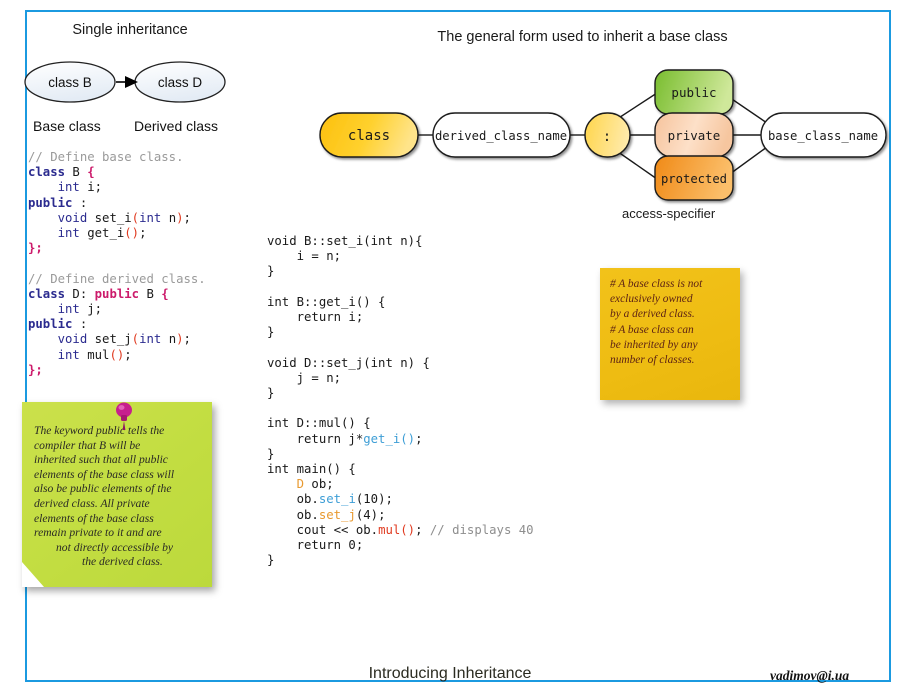 This screenshot has height=700, width=900. I want to click on code-line: ob.set_j(4);, so click(400, 515).